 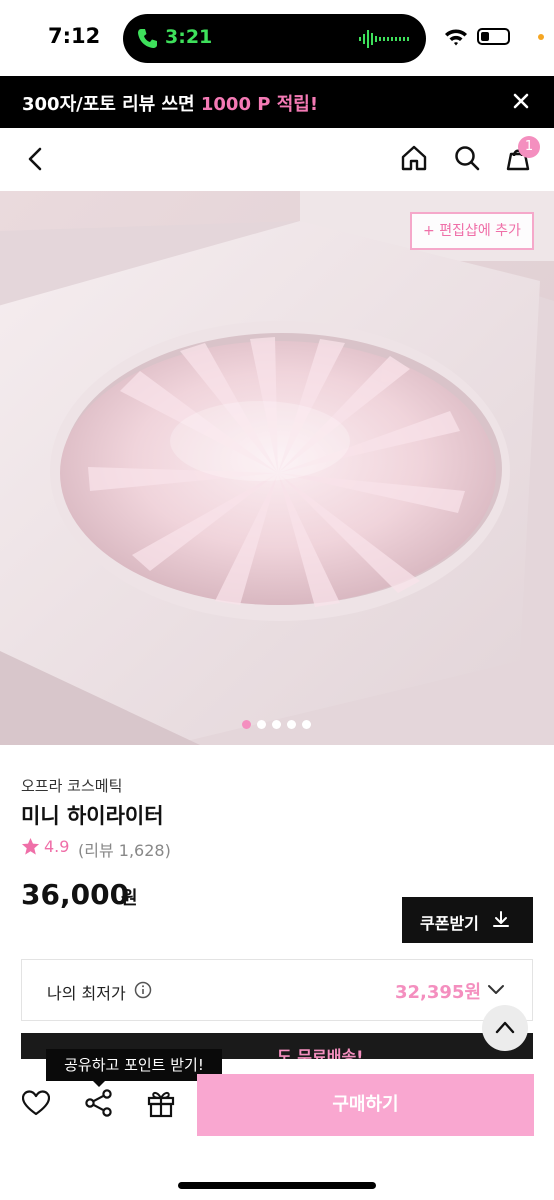 I want to click on share-points-tooltip: 공유하고 포인트 받기!, so click(x=134, y=1065).